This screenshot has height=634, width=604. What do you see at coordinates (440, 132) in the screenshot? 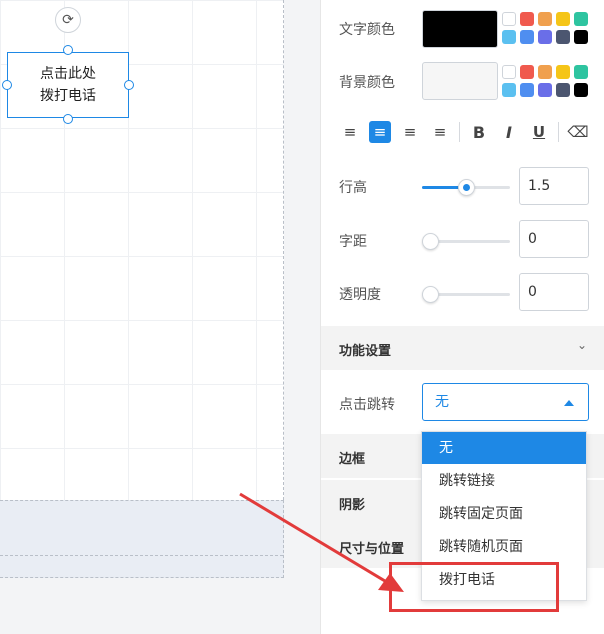
I see `align-justify-icon: ≡` at bounding box center [440, 132].